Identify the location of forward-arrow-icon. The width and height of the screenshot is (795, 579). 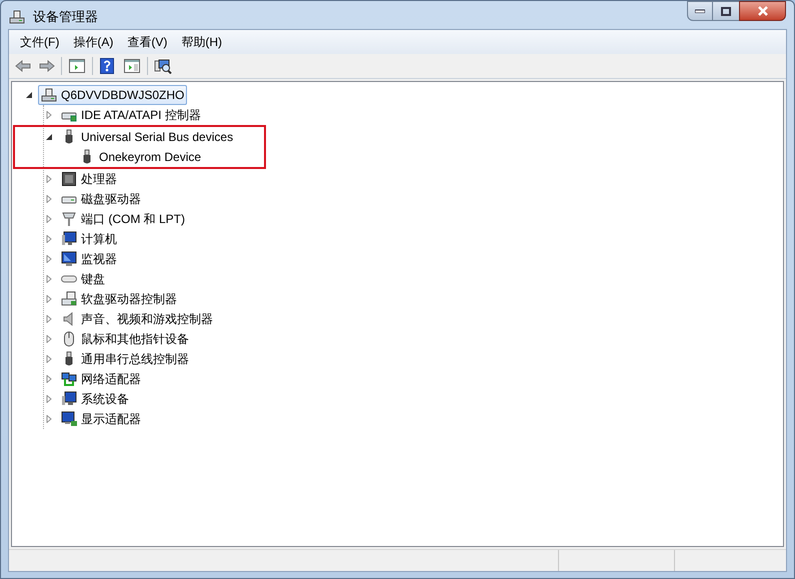
(47, 66).